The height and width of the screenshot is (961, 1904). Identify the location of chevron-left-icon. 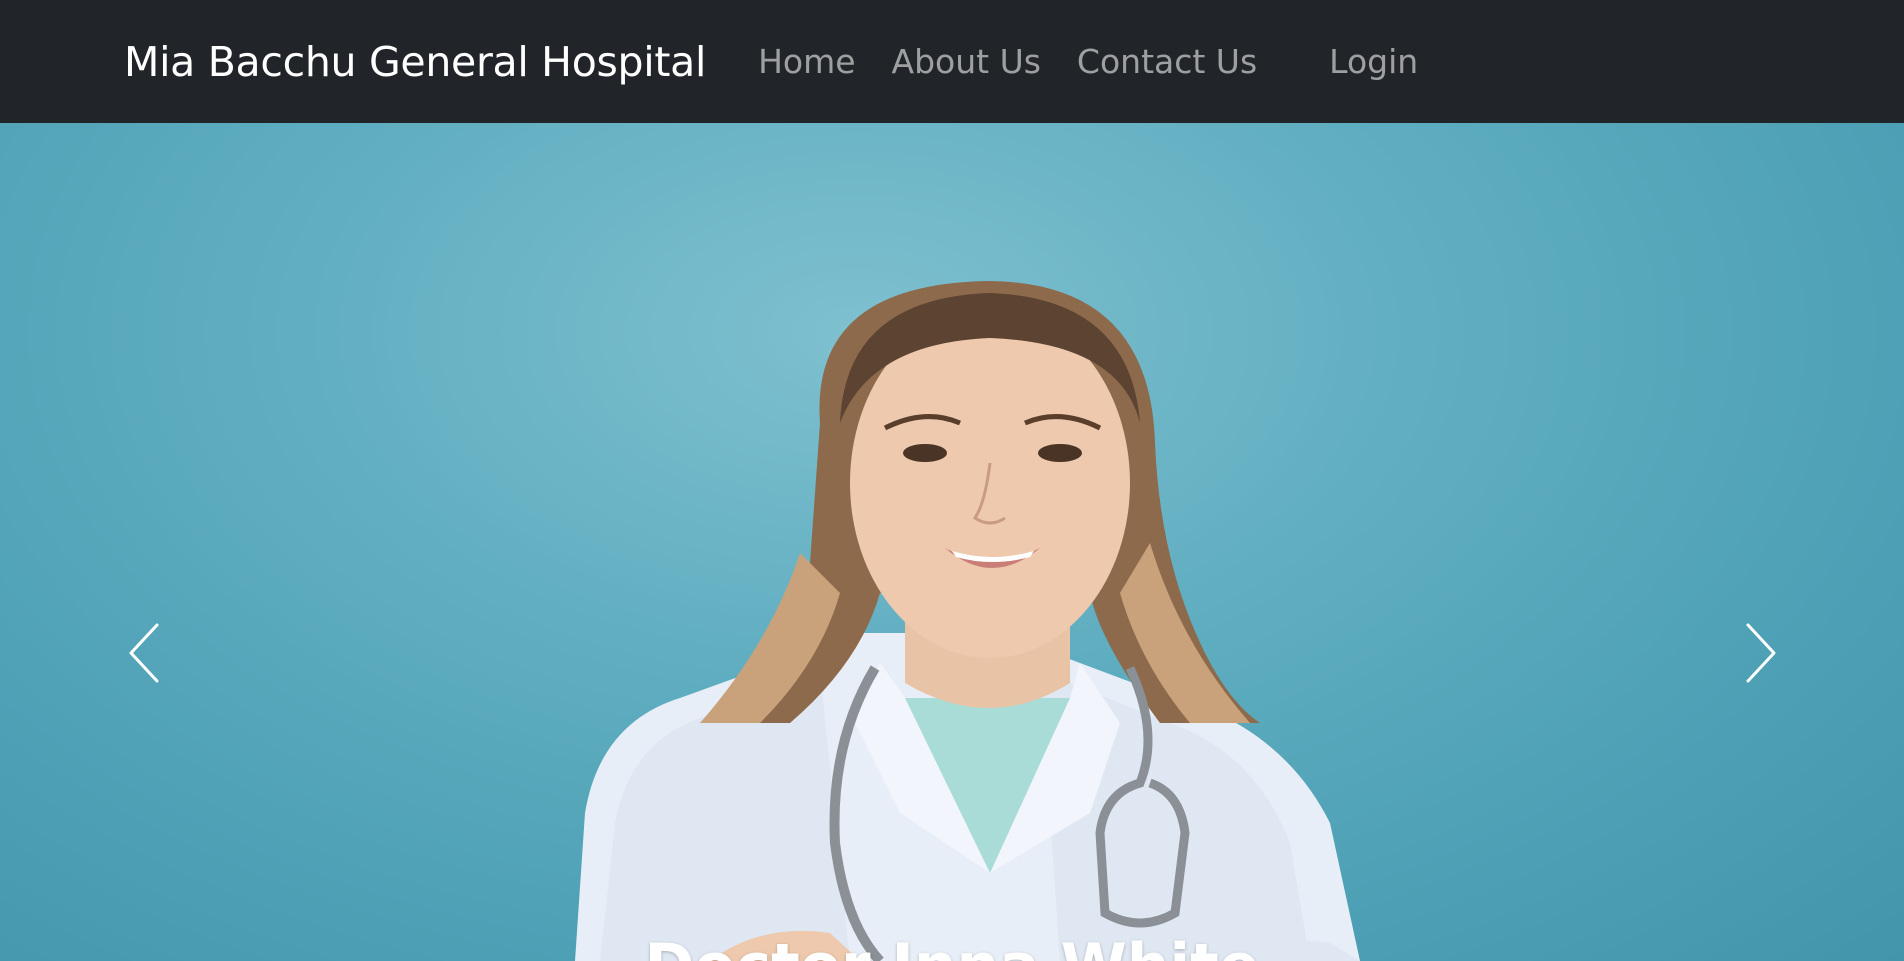
(144, 653).